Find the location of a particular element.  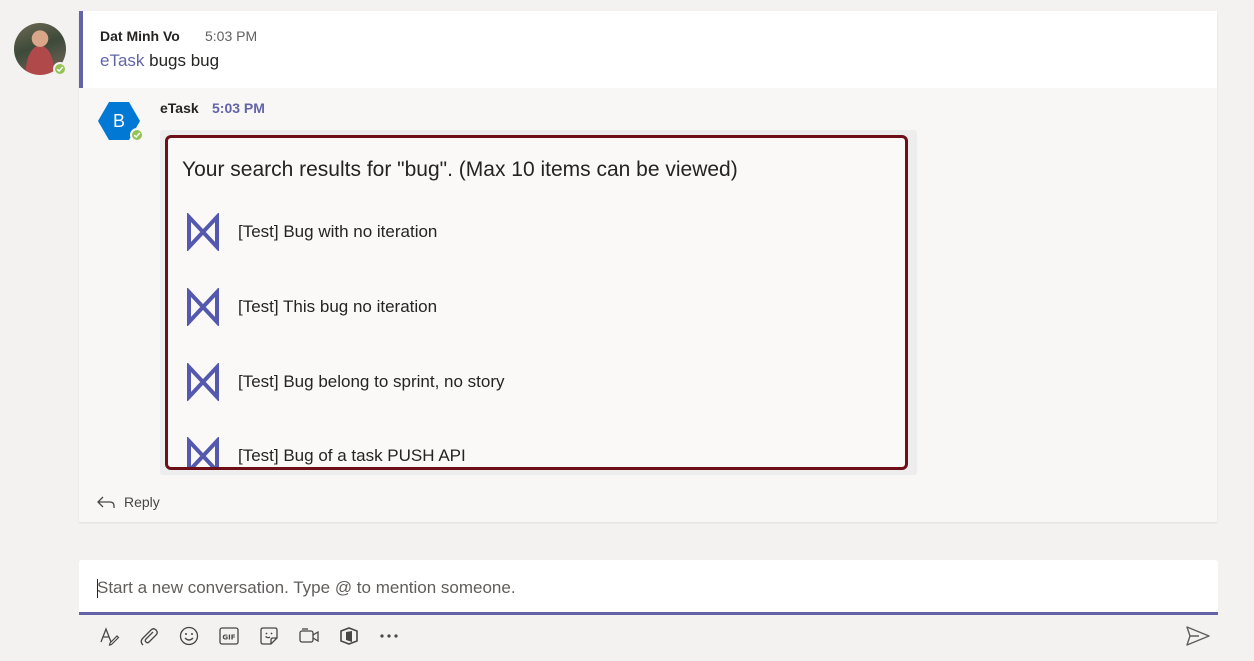

emoji-button is located at coordinates (189, 636).